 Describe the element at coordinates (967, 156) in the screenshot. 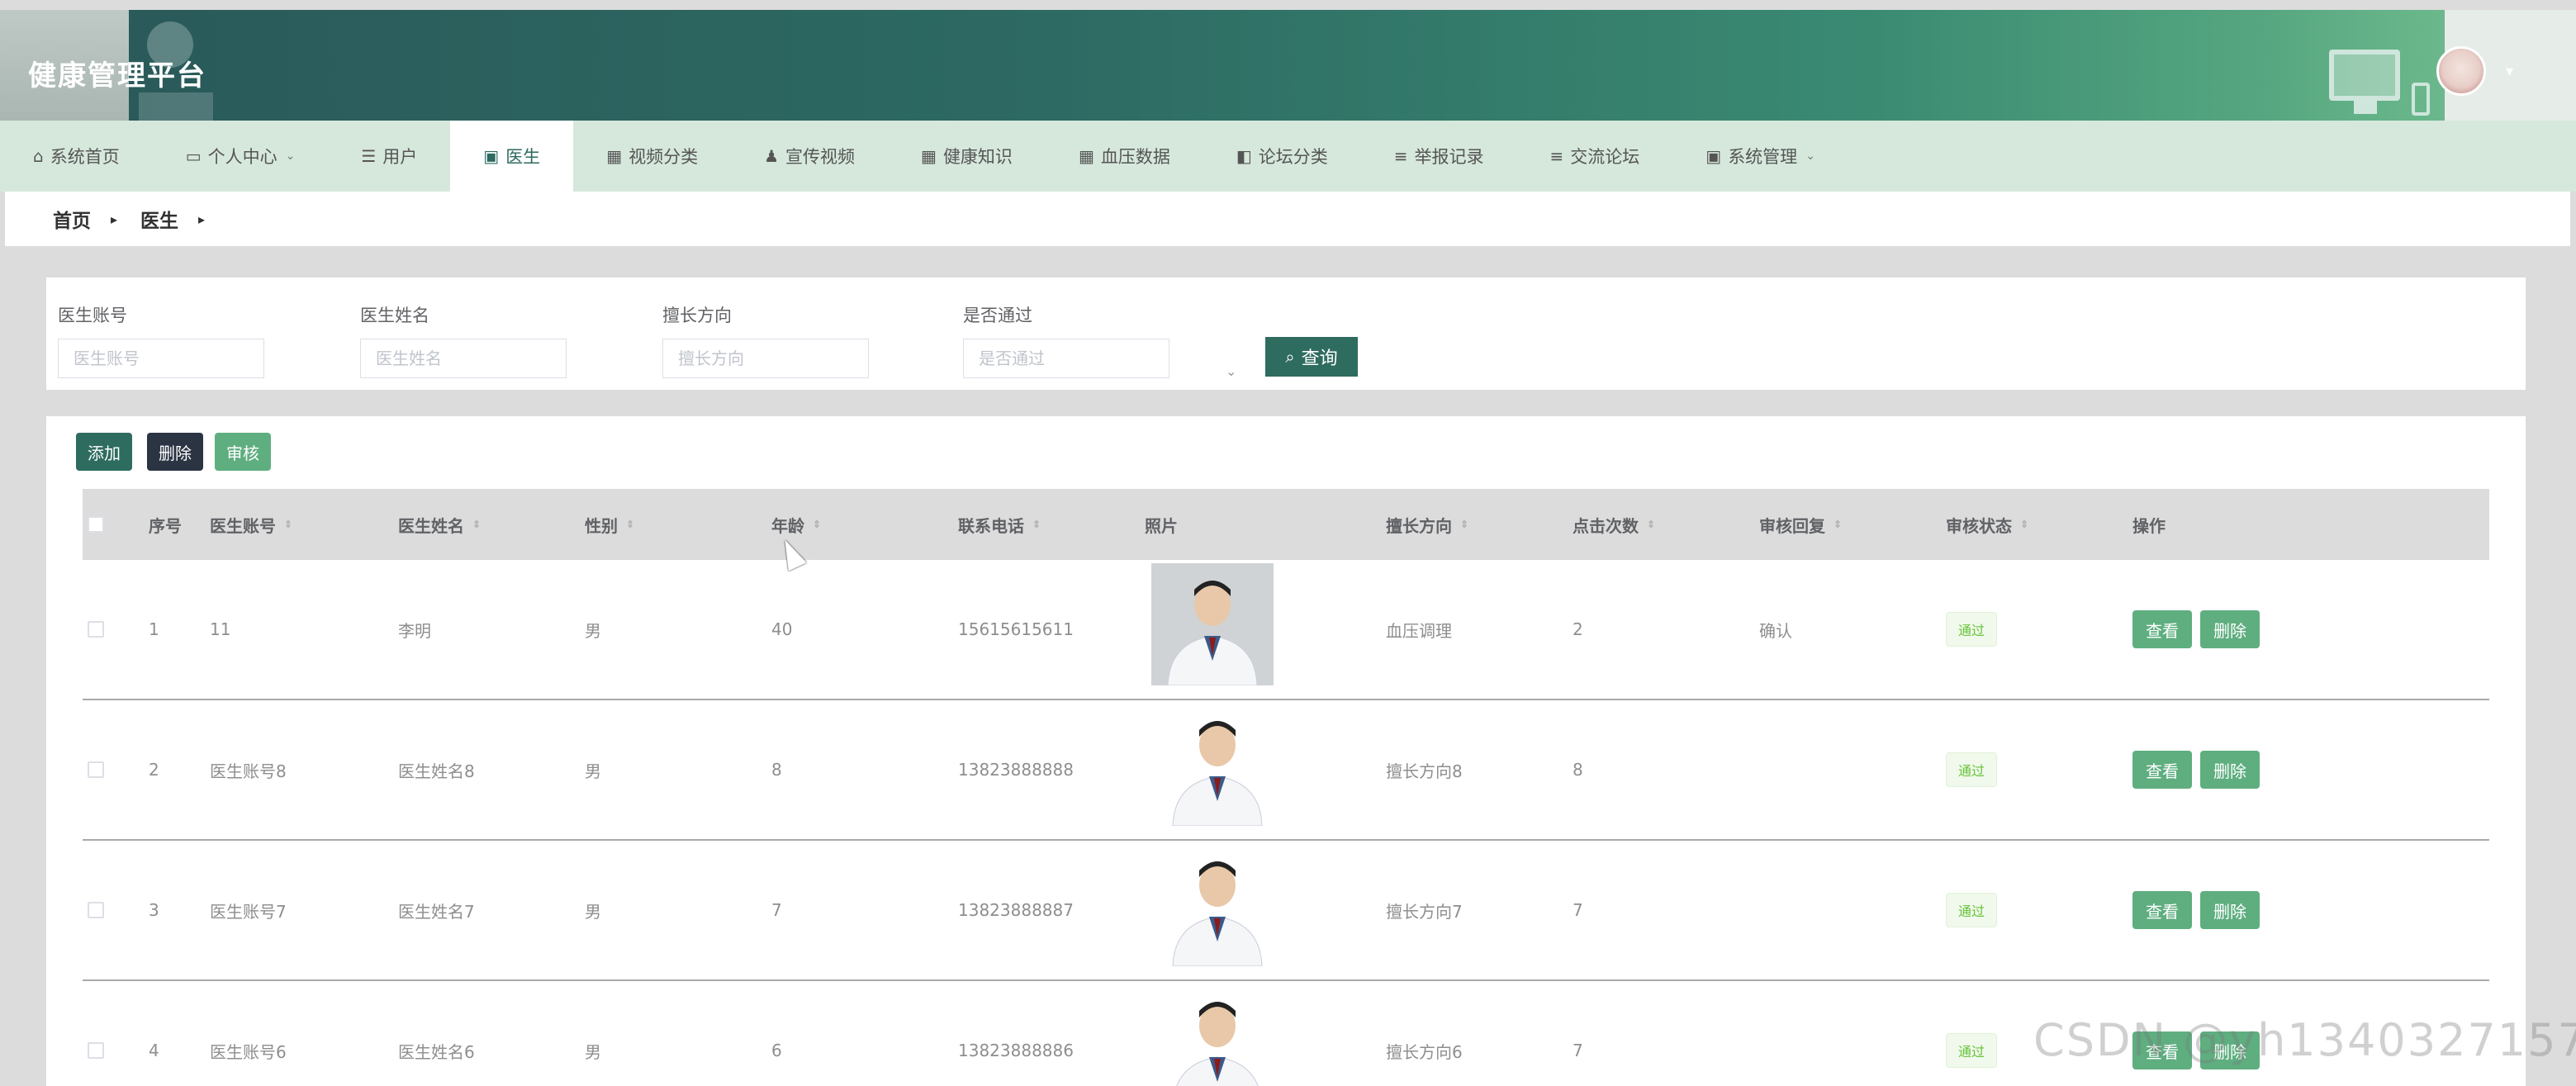

I see `nav-item-6: ▦ 健康知识` at that location.